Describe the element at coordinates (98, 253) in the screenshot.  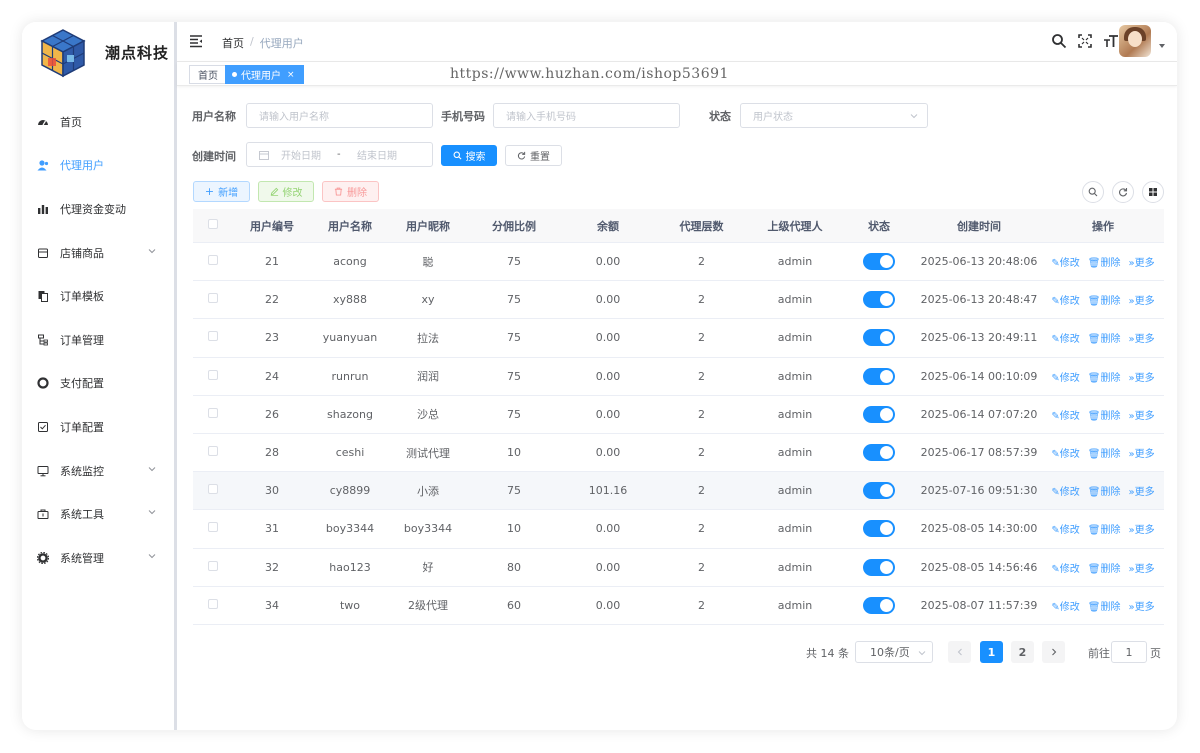
I see `sidebar-item-shop-goods: 店铺商品` at that location.